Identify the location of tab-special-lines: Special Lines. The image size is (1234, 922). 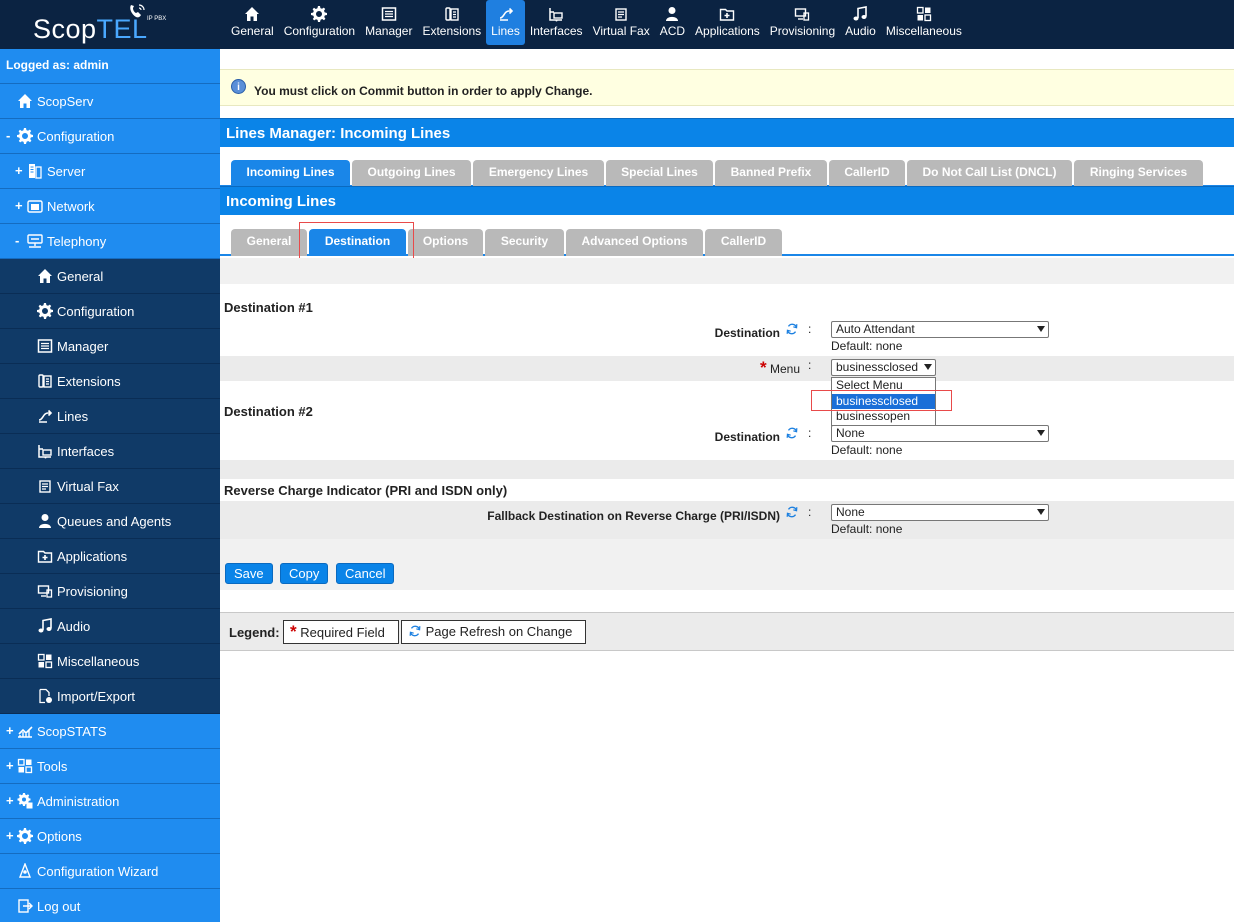
(659, 173).